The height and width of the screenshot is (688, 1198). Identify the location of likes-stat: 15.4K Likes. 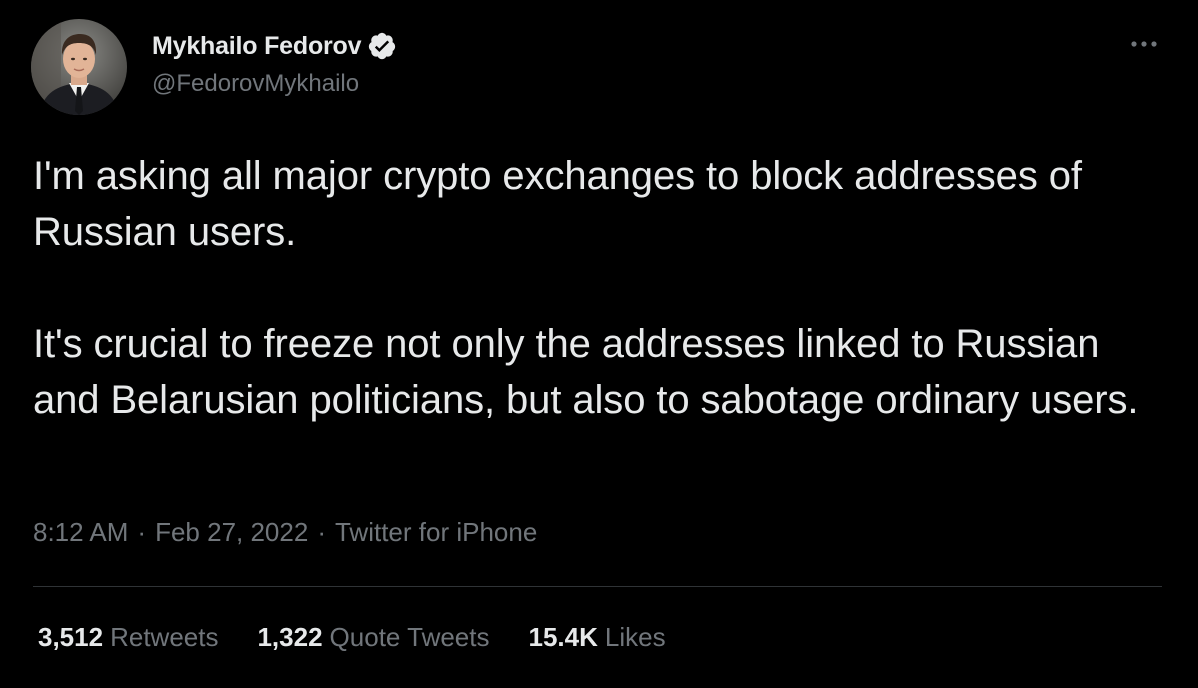
(597, 637).